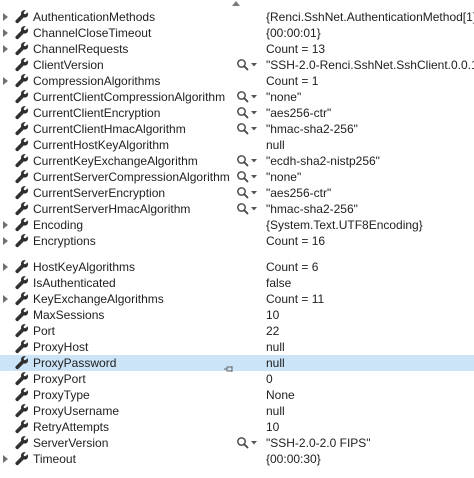 The width and height of the screenshot is (474, 478). What do you see at coordinates (237, 145) in the screenshot?
I see `property-row: CurrentHostKeyAlgorithm null` at bounding box center [237, 145].